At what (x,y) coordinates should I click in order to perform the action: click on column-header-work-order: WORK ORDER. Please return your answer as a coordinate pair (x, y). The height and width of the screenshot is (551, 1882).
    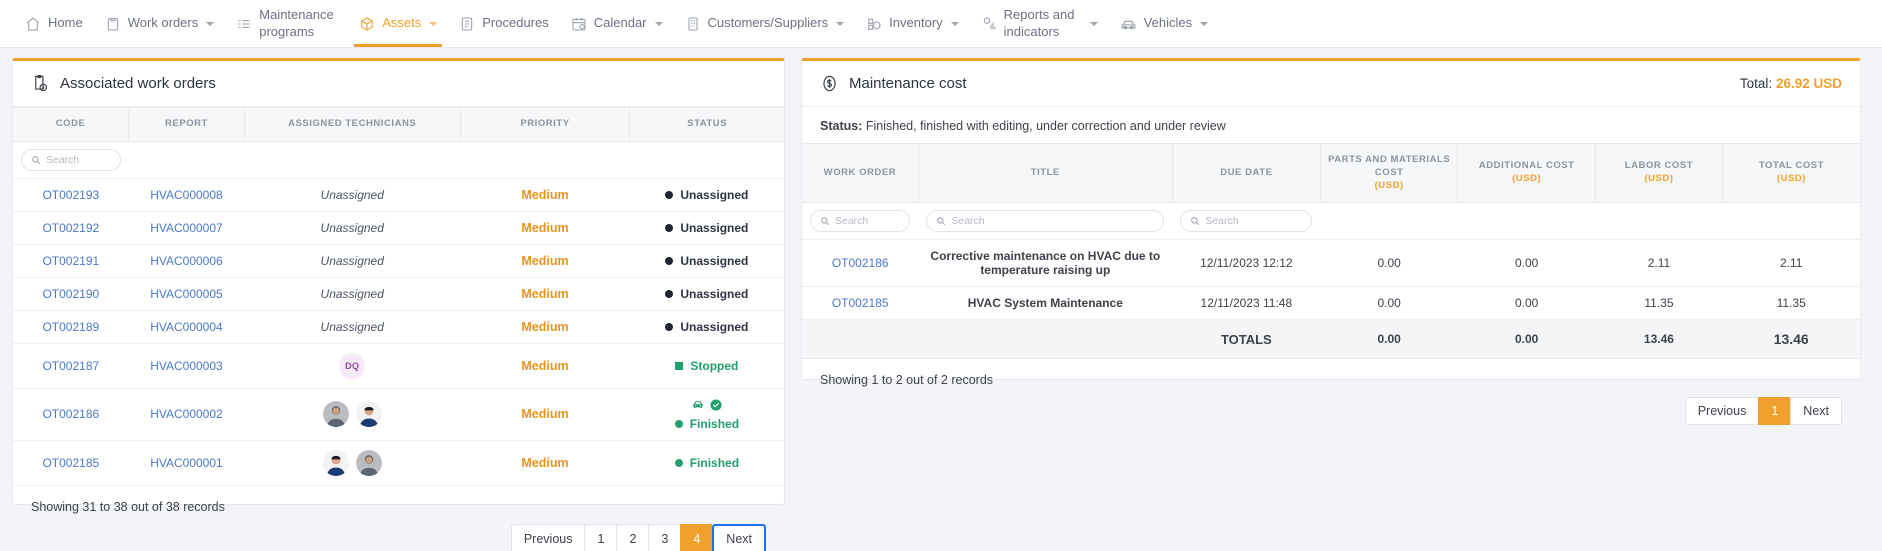
    Looking at the image, I should click on (860, 173).